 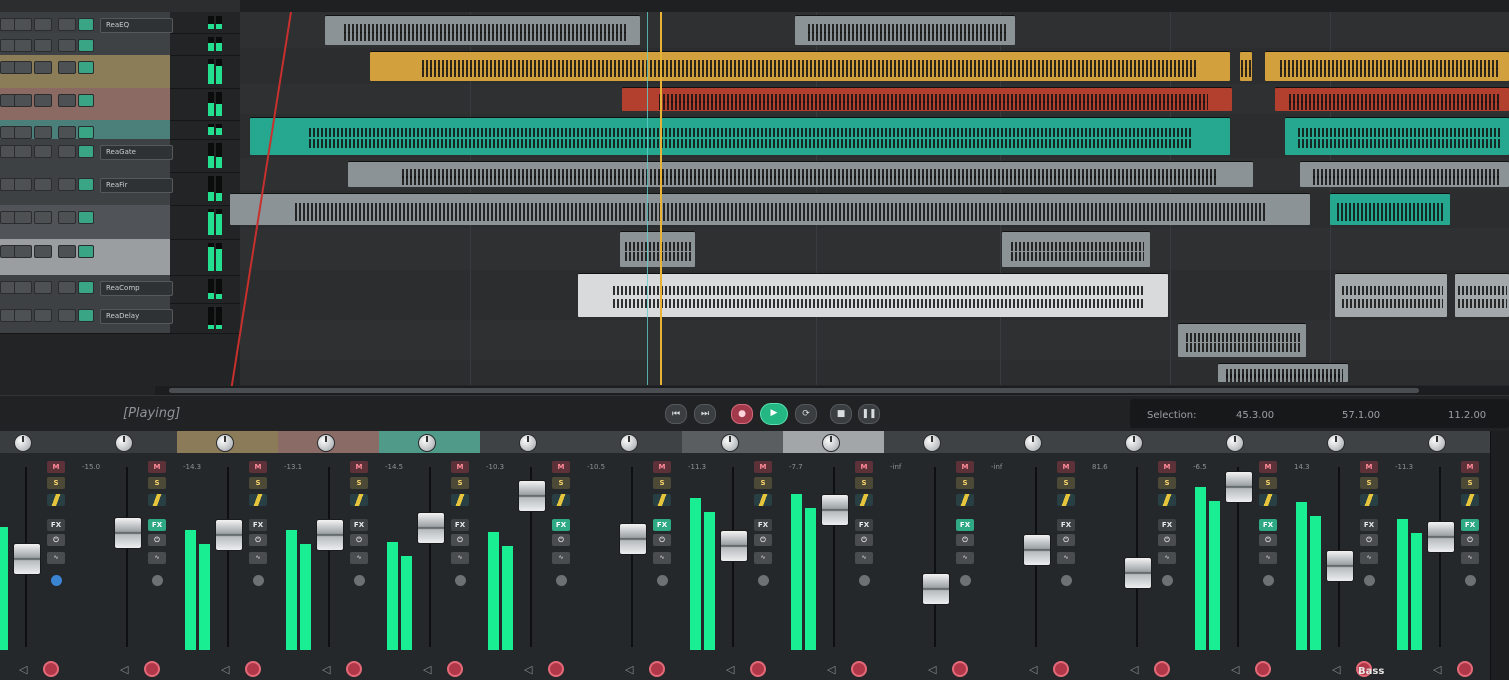 I want to click on track-fx-slot: ReaDelay, so click(x=136, y=316).